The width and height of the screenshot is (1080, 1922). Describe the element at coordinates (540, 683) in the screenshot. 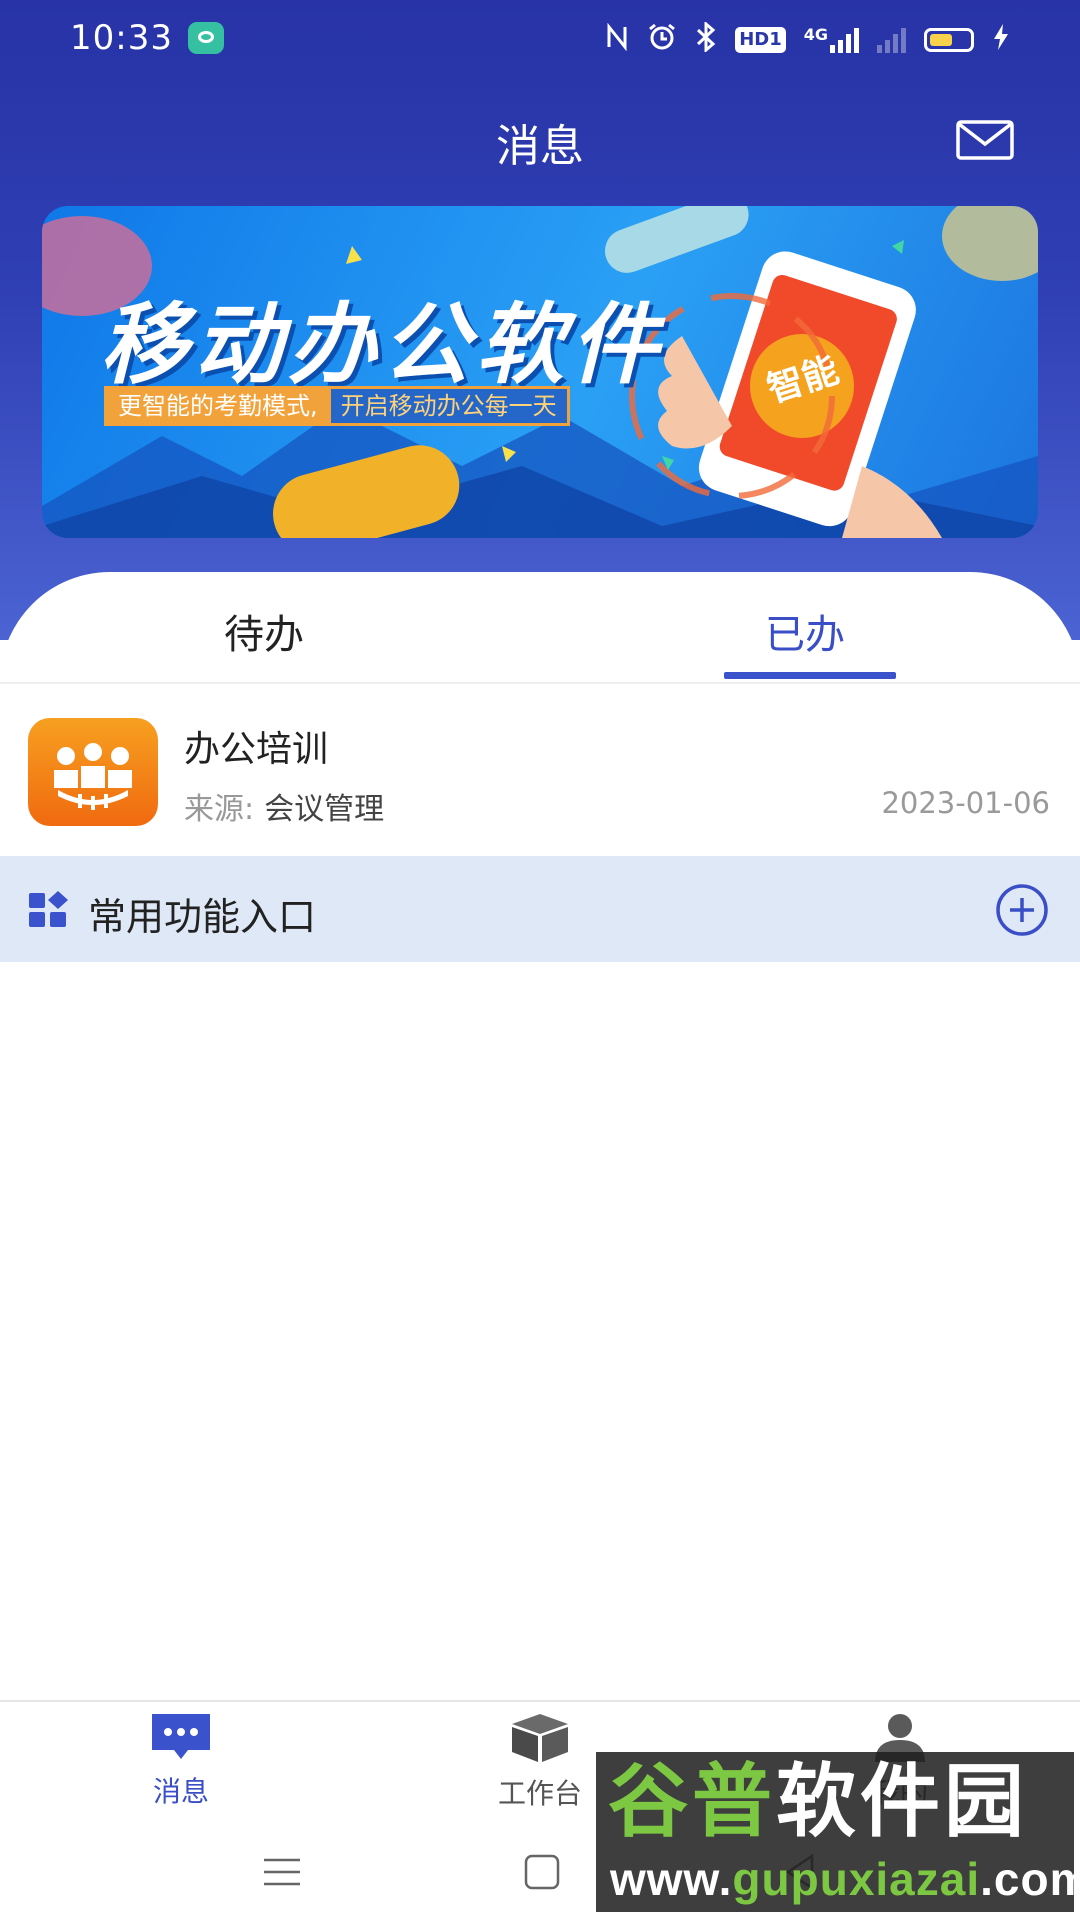

I see `divider` at that location.